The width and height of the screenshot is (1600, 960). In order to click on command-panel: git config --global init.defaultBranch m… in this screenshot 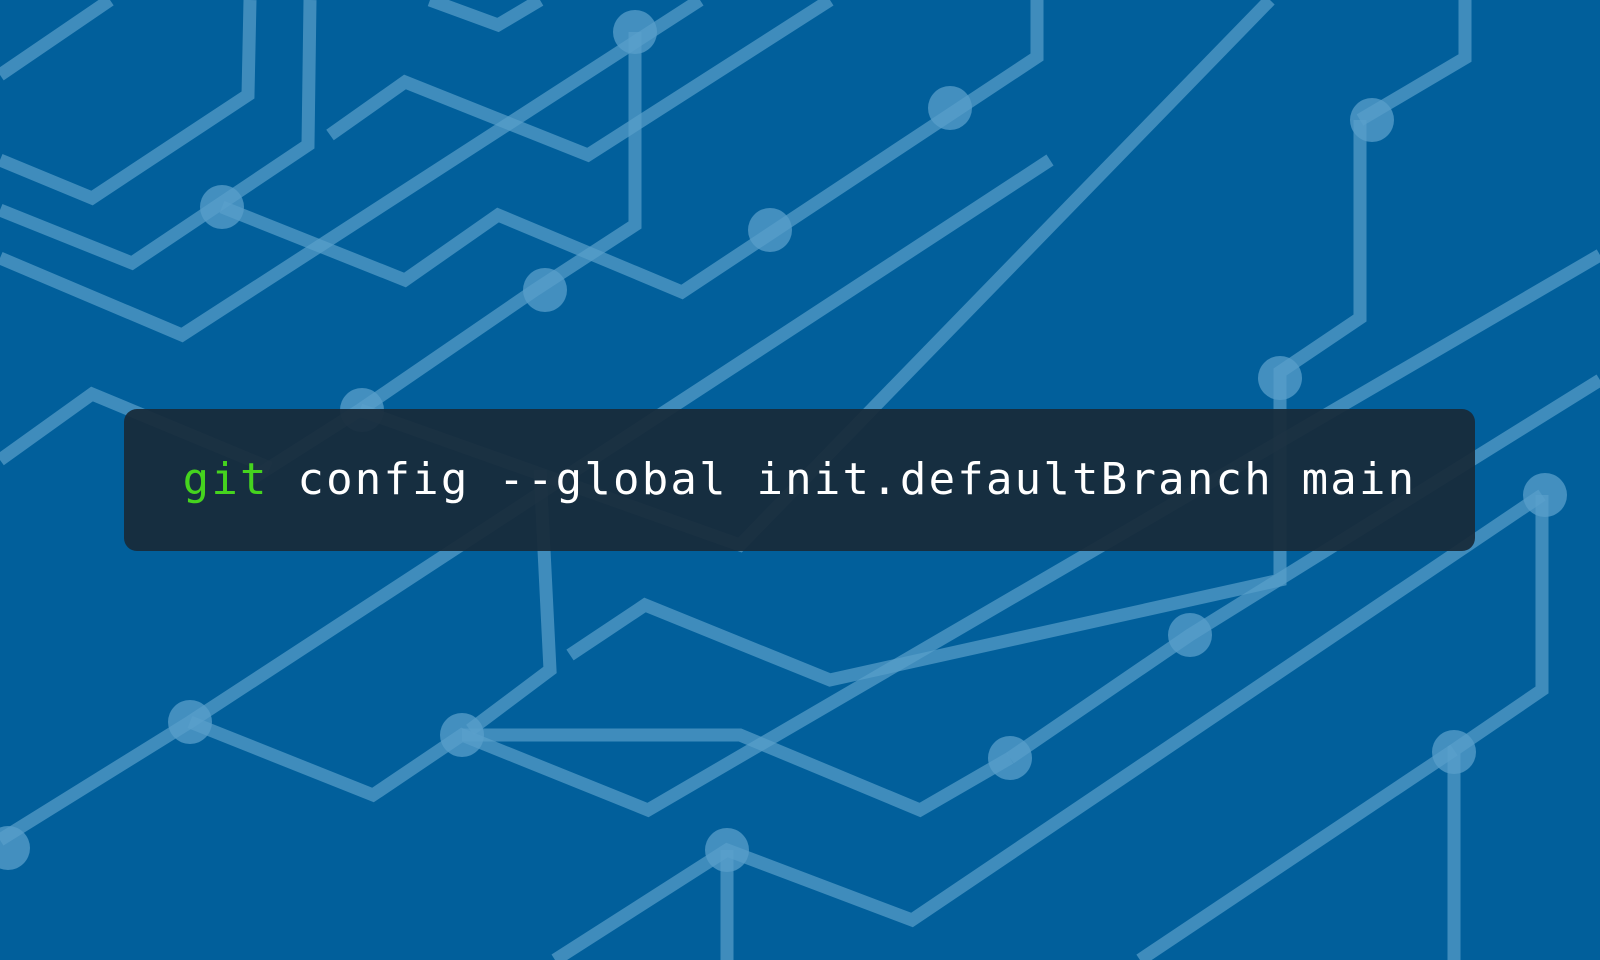, I will do `click(799, 480)`.